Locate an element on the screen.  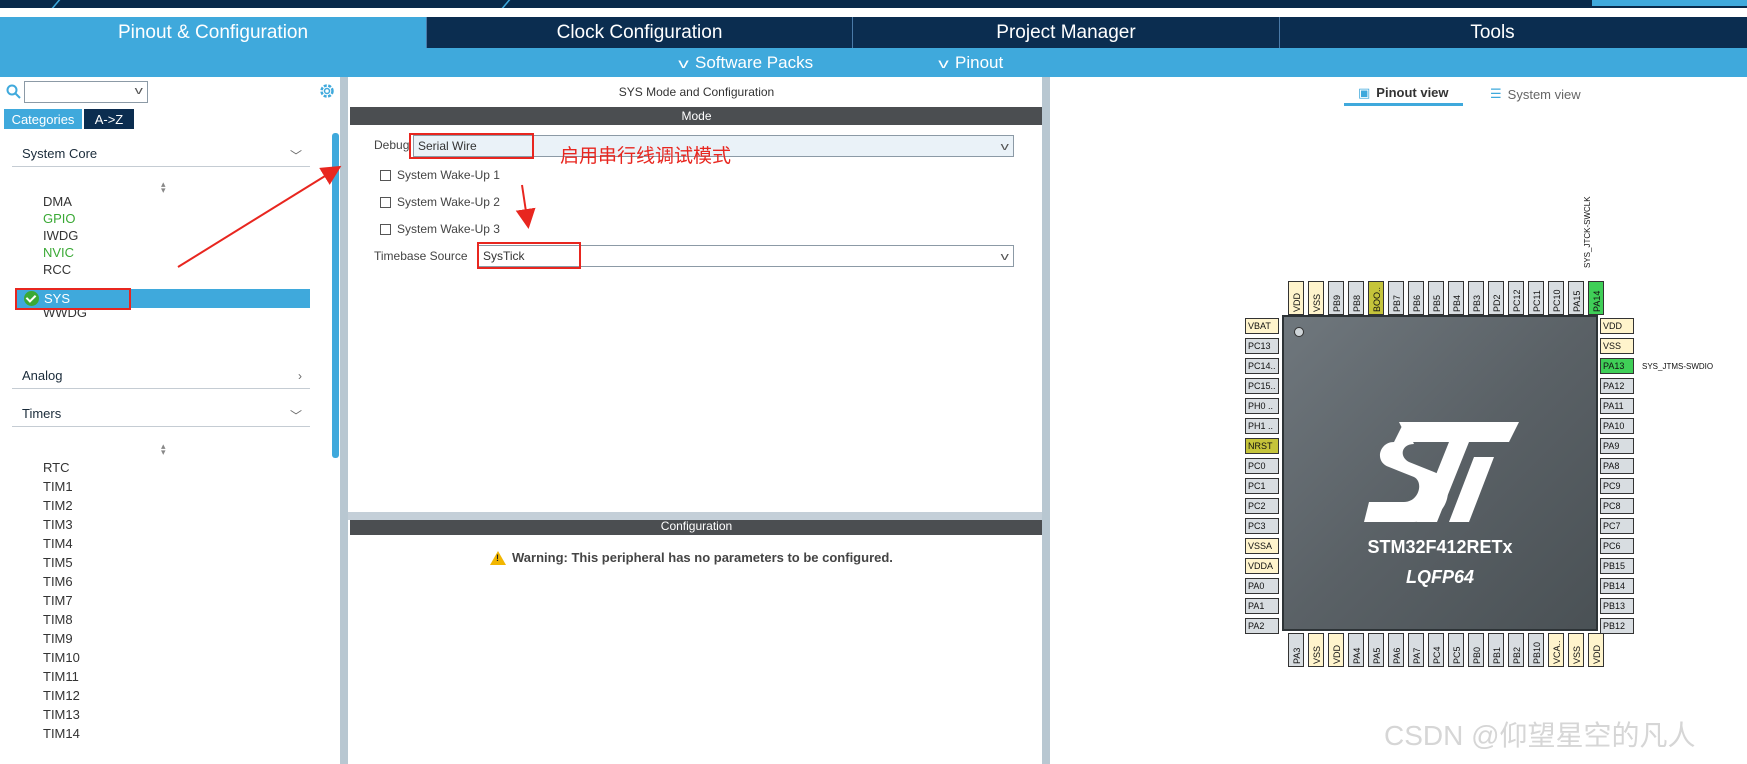
pin-pa13: PA13 is located at coordinates (1617, 366).